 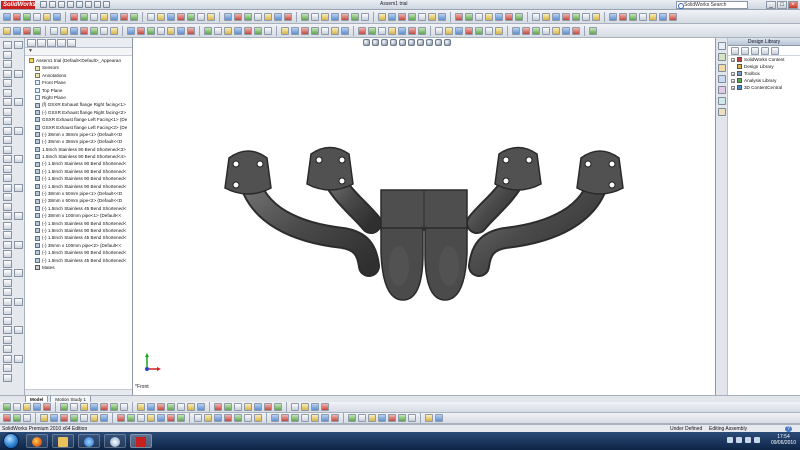 I want to click on volume-icon, so click(x=757, y=440).